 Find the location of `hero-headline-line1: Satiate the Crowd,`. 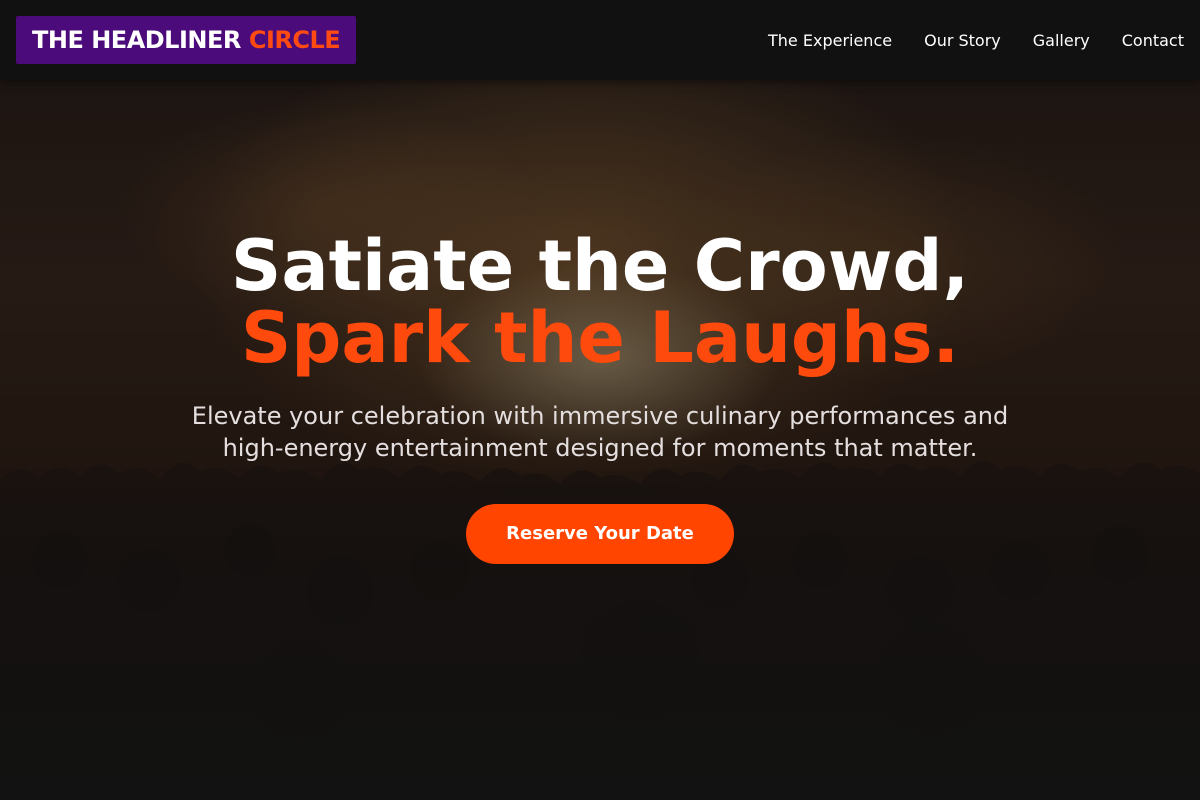

hero-headline-line1: Satiate the Crowd, is located at coordinates (600, 266).